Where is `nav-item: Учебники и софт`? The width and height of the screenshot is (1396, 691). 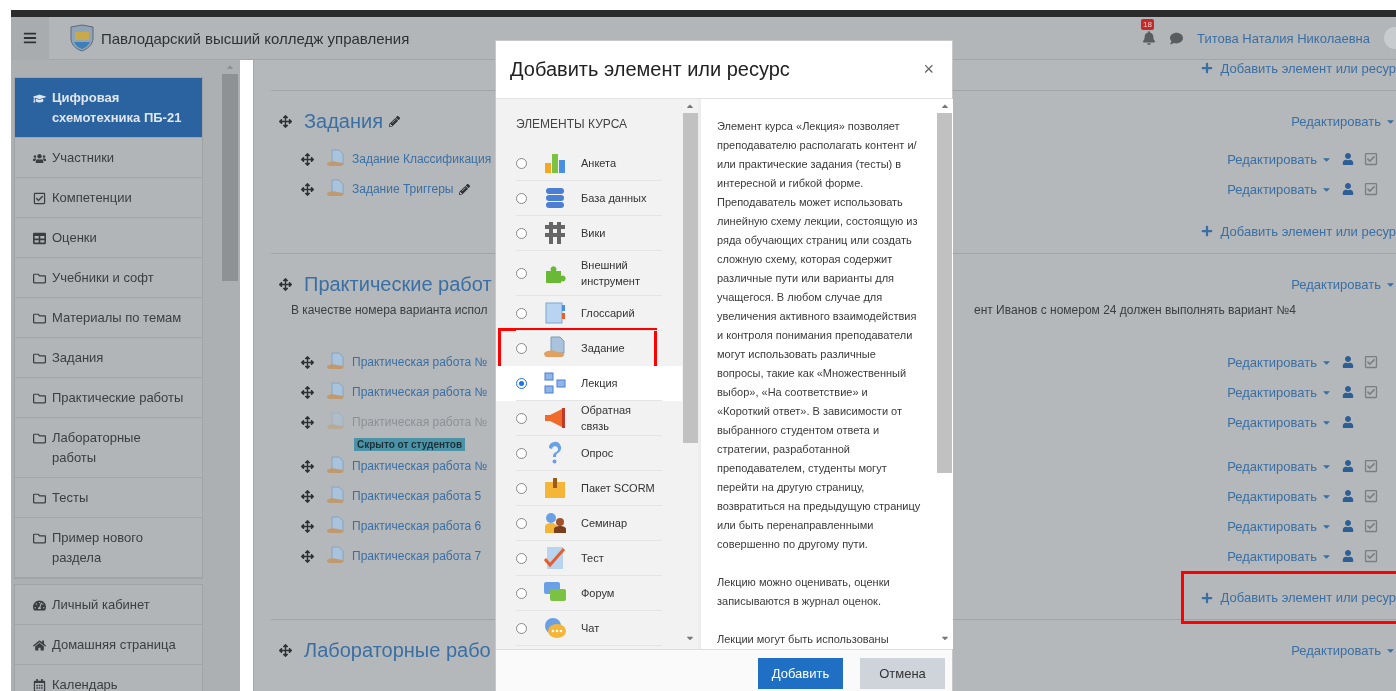
nav-item: Учебники и софт is located at coordinates (108, 278).